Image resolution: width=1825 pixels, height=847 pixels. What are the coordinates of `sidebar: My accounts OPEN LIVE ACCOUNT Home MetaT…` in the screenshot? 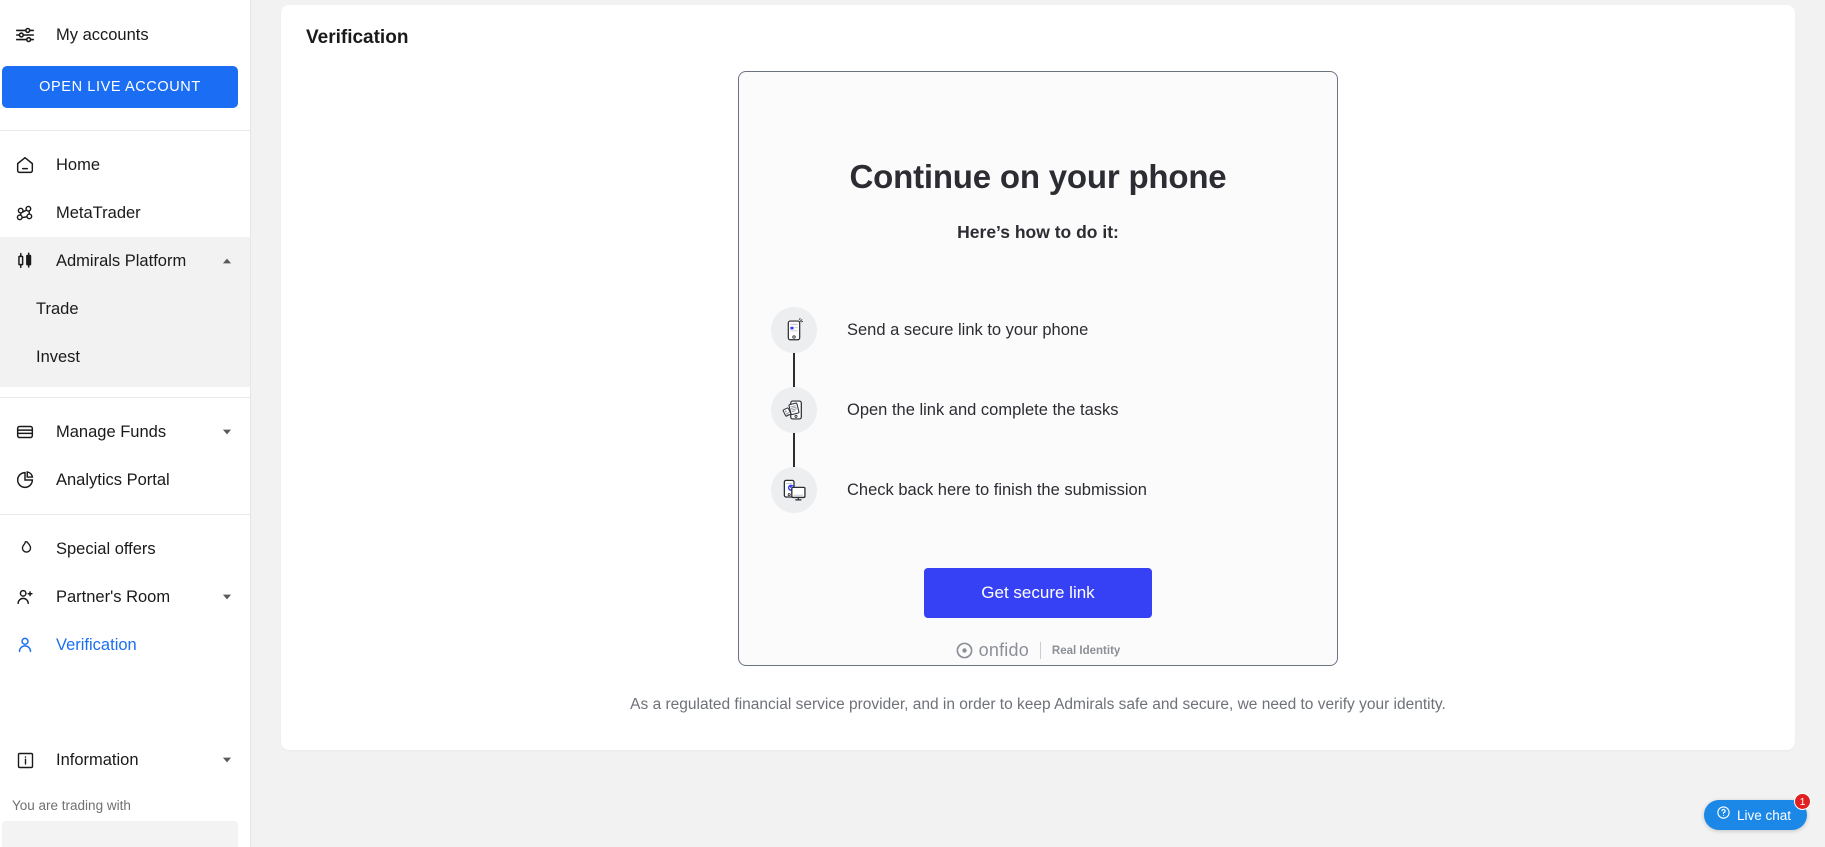 It's located at (125, 423).